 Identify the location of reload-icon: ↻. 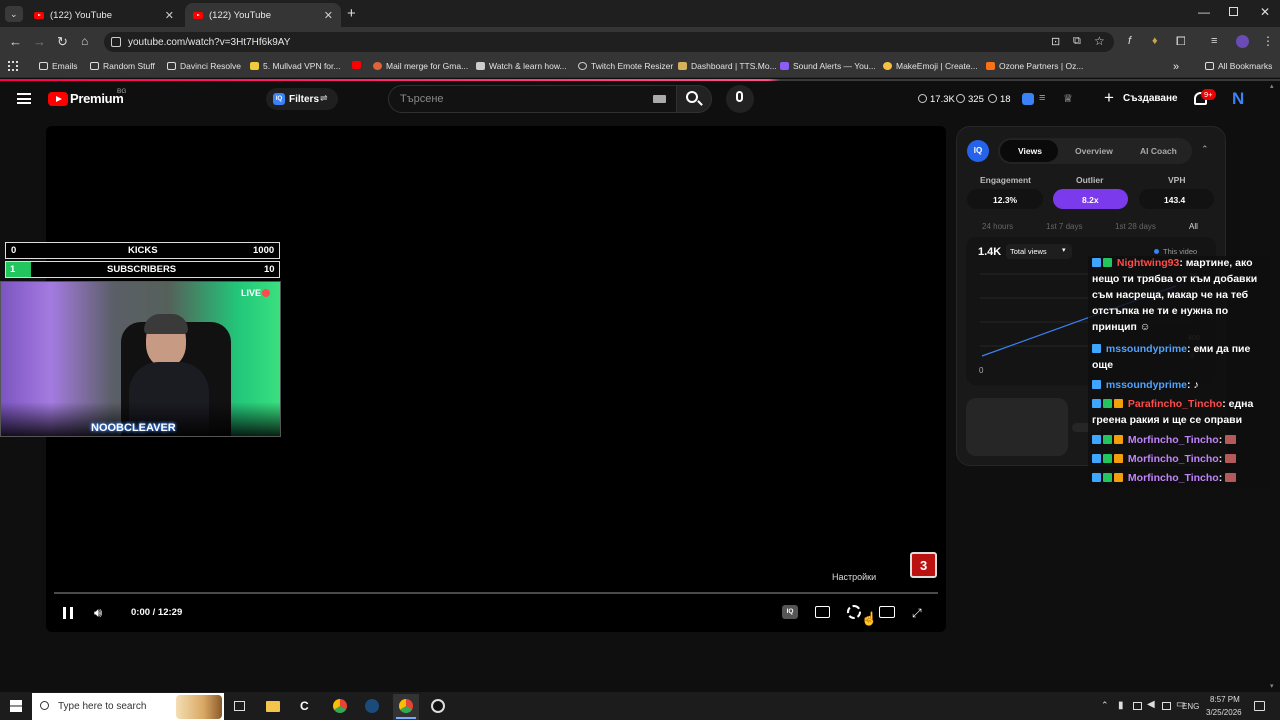
(62, 42).